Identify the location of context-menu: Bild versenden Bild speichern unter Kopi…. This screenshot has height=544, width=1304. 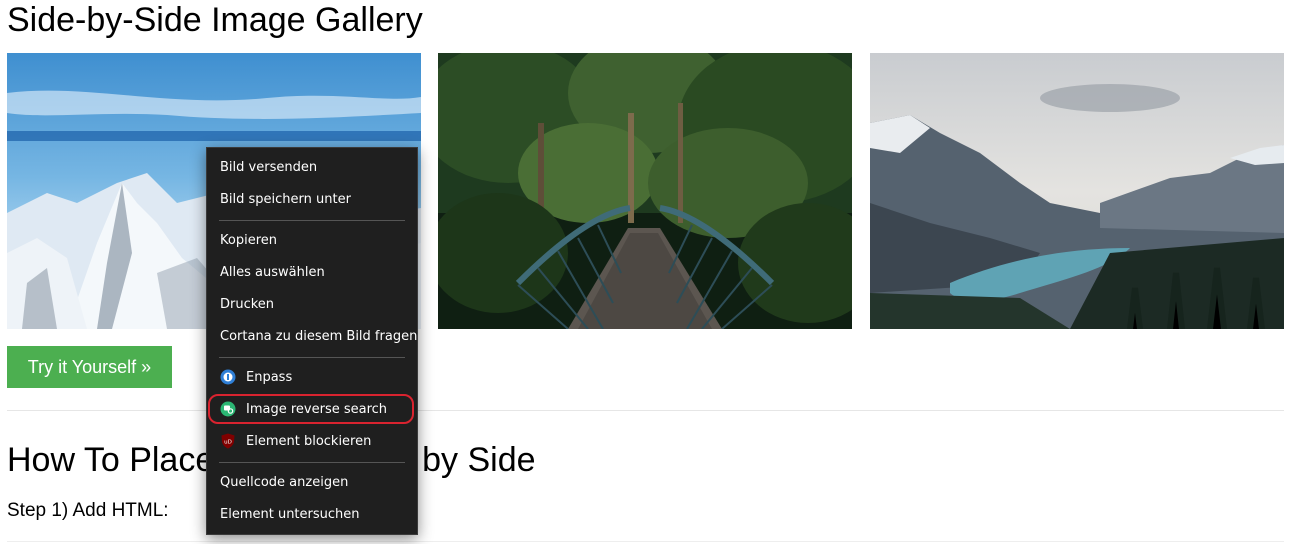
(312, 341).